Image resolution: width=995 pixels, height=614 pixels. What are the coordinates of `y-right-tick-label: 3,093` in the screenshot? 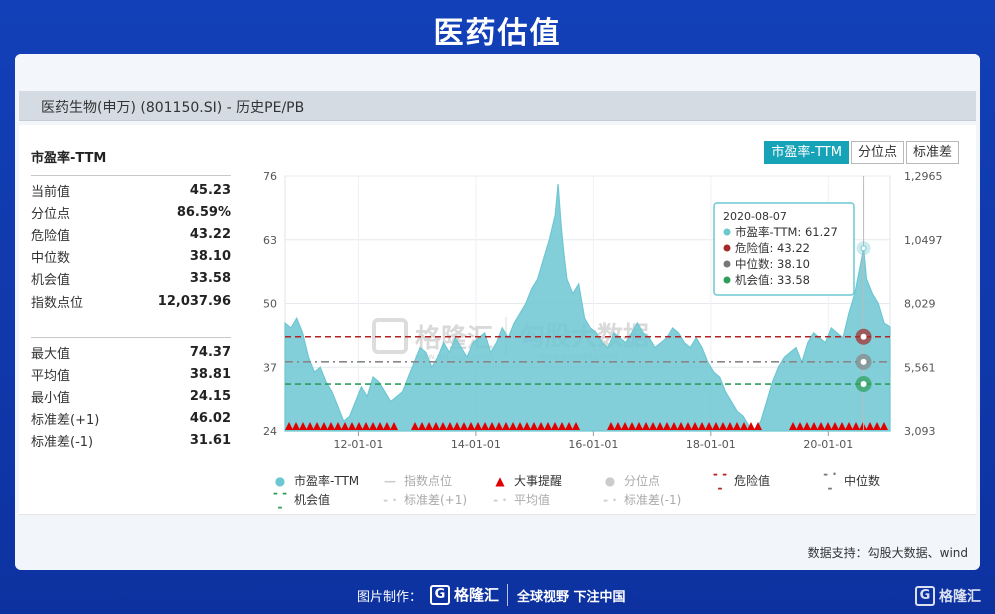 It's located at (920, 431).